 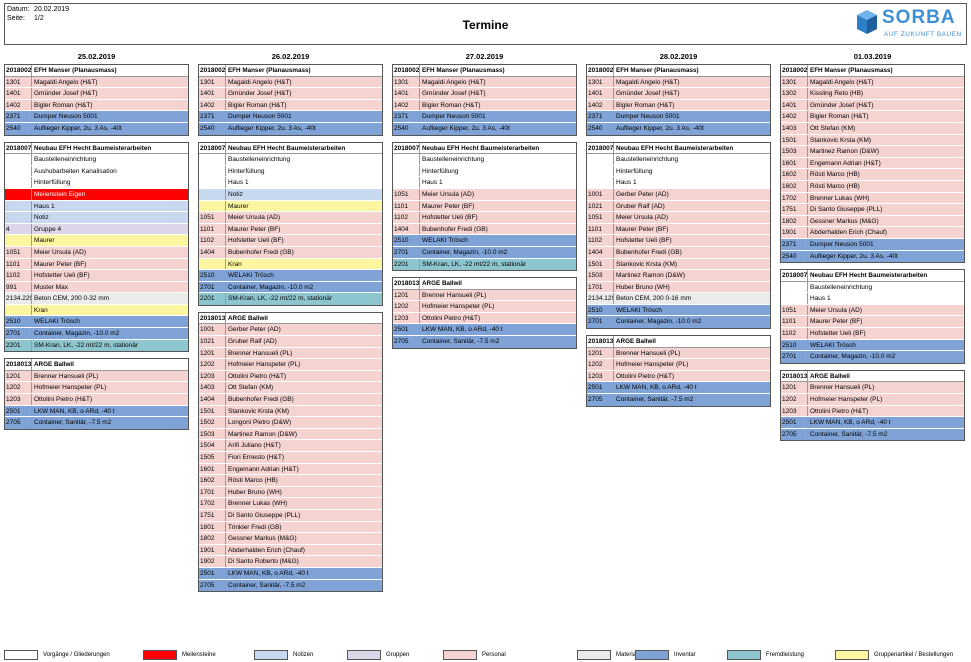 What do you see at coordinates (678, 299) in the screenshot?
I see `schedule-row: 2134.129 Beton CEM, 200 0-16 mm` at bounding box center [678, 299].